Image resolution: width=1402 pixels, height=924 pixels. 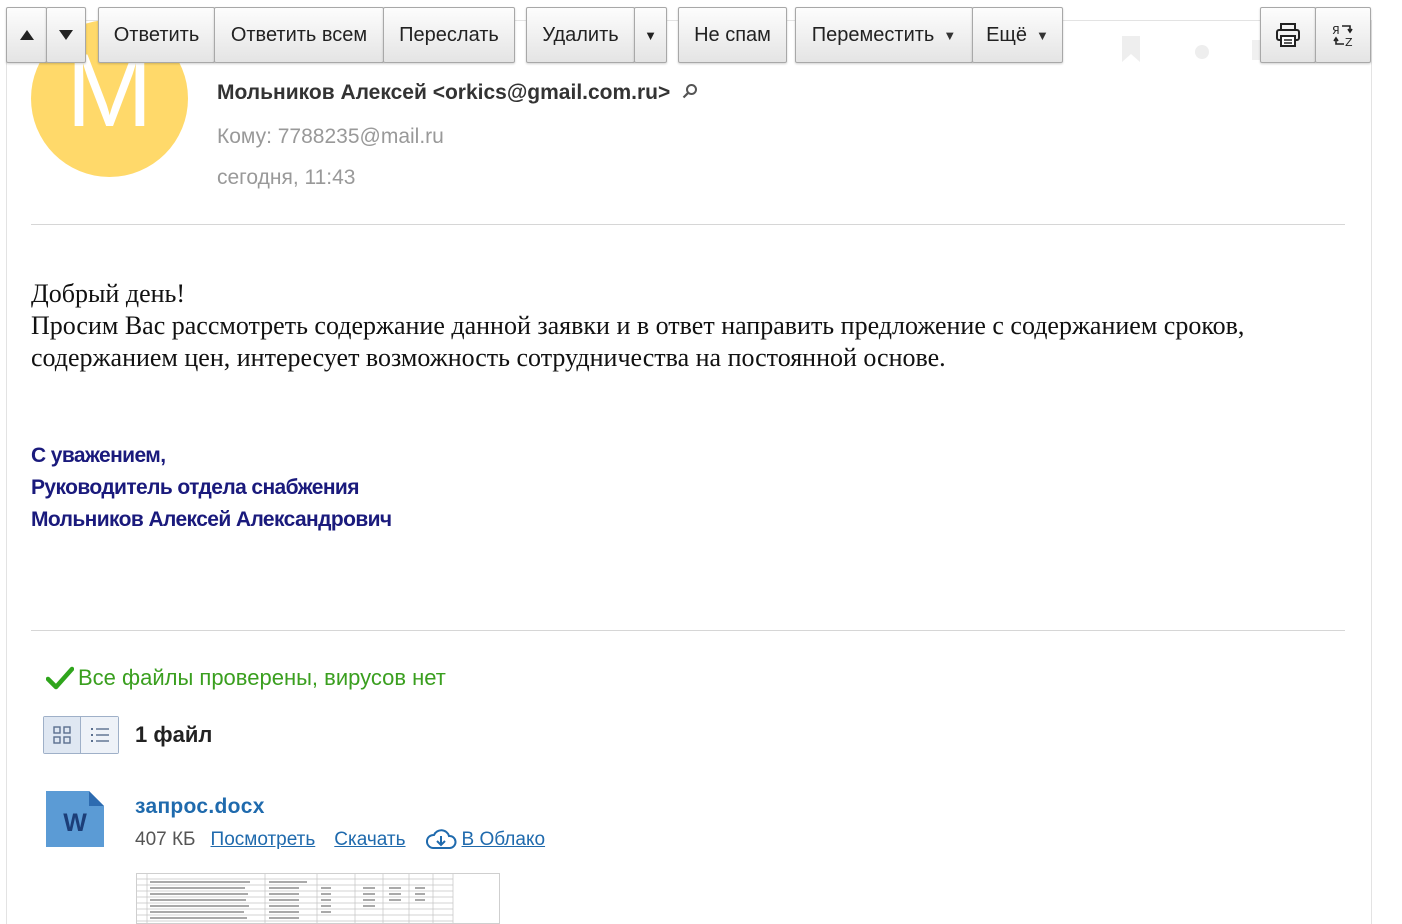 What do you see at coordinates (503, 839) in the screenshot?
I see `cloud-link-label: В Облако` at bounding box center [503, 839].